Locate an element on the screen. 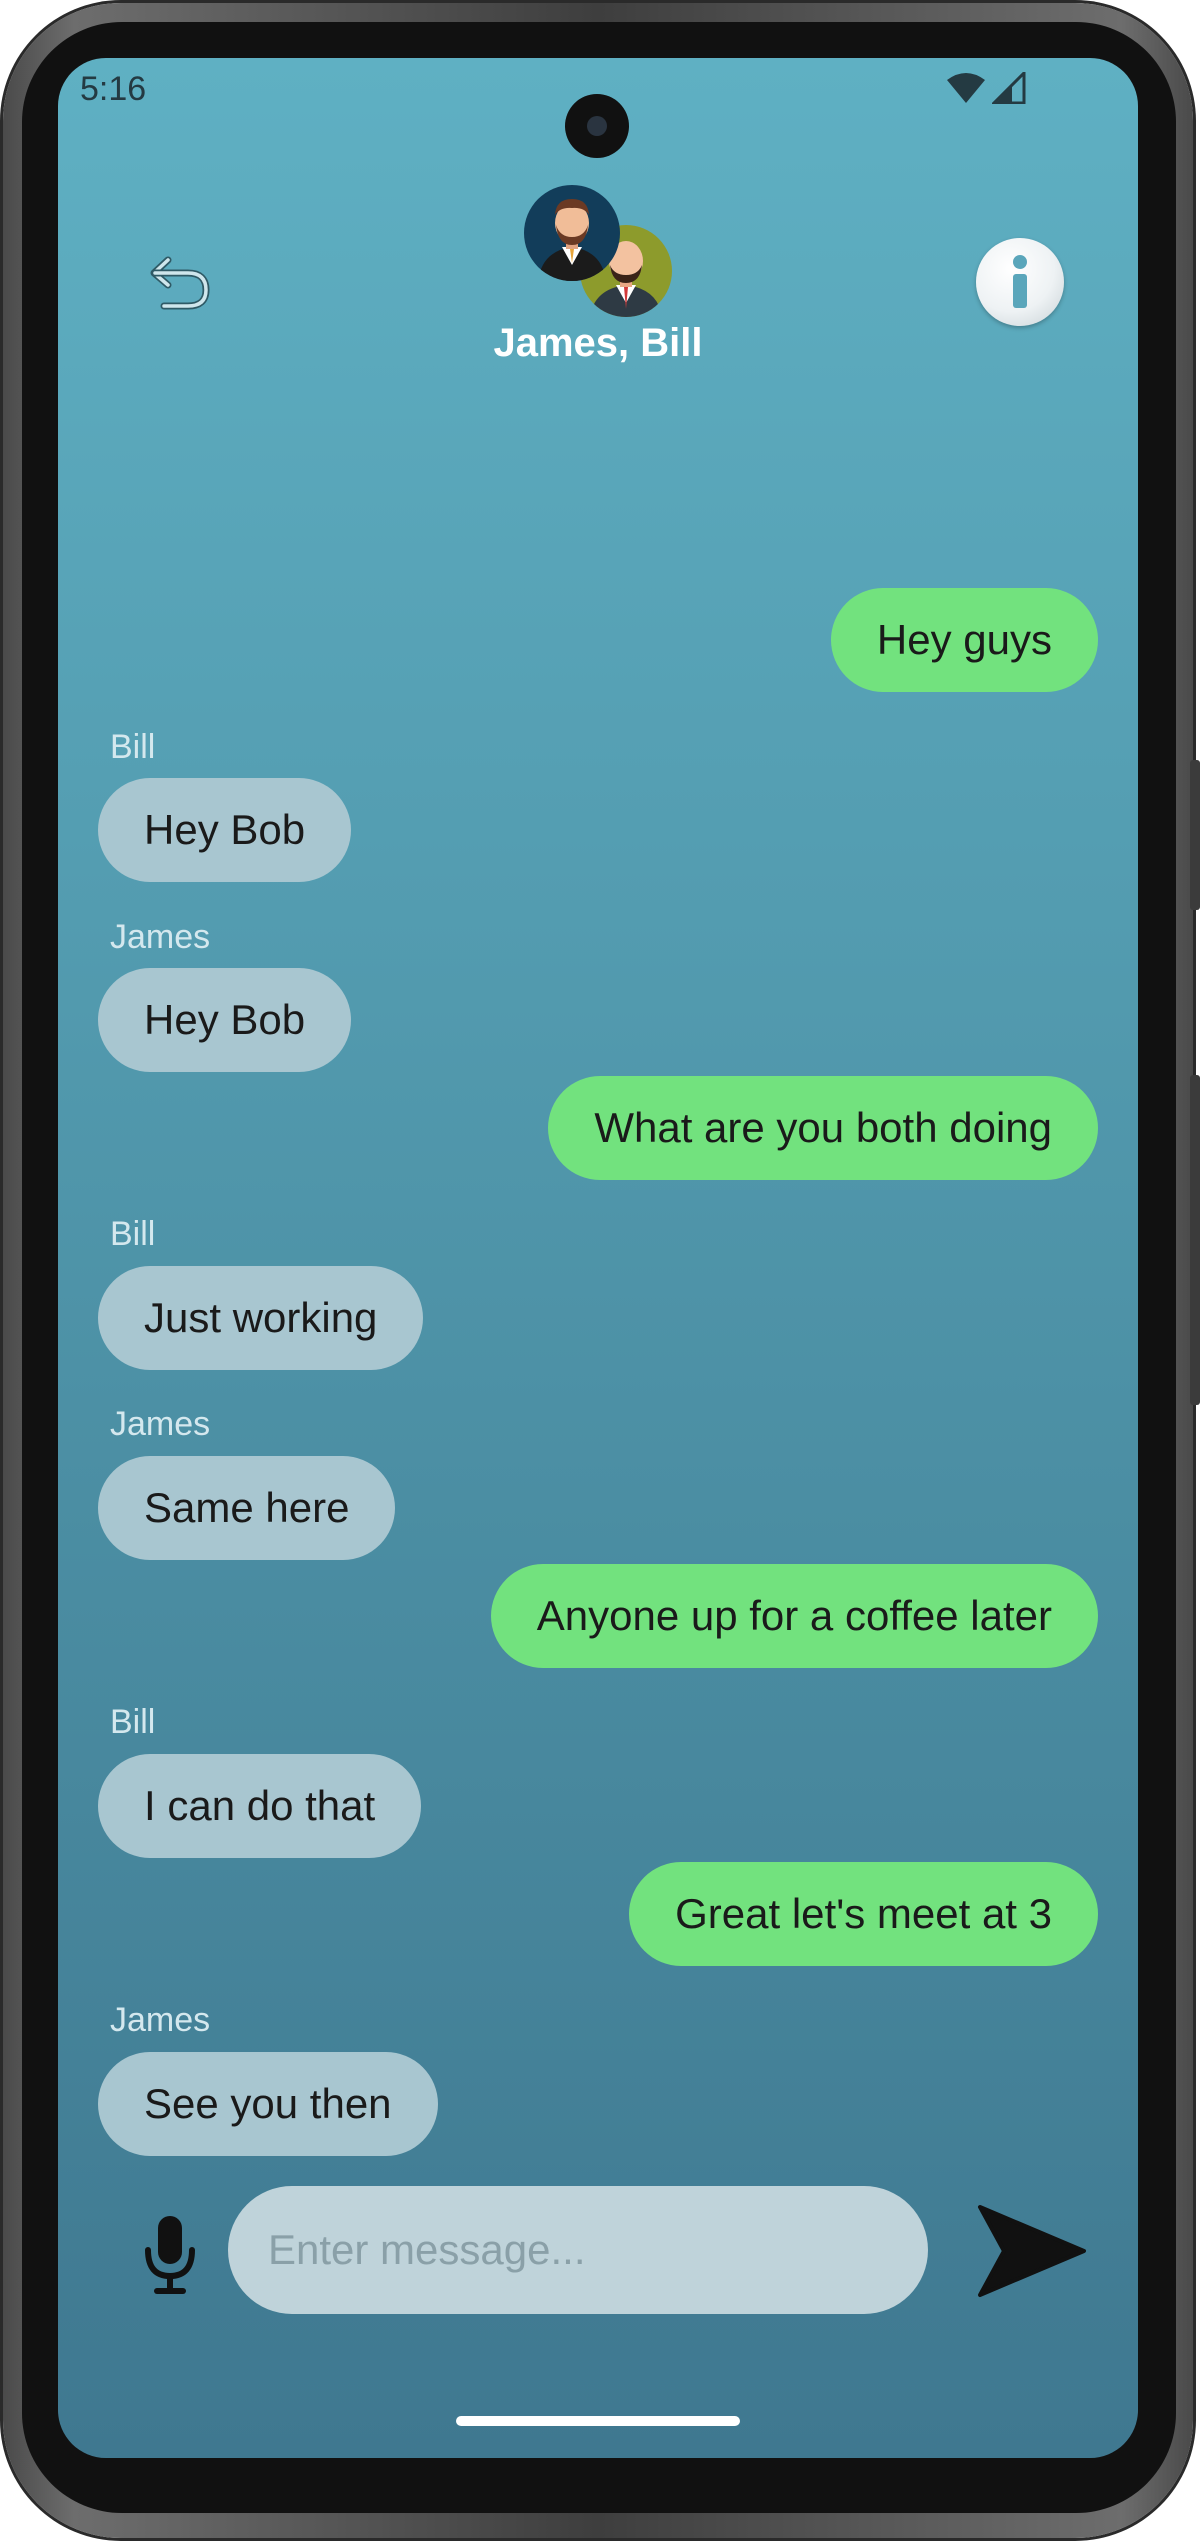 The width and height of the screenshot is (1200, 2541). message-bubble-incoming: Just working is located at coordinates (261, 1318).